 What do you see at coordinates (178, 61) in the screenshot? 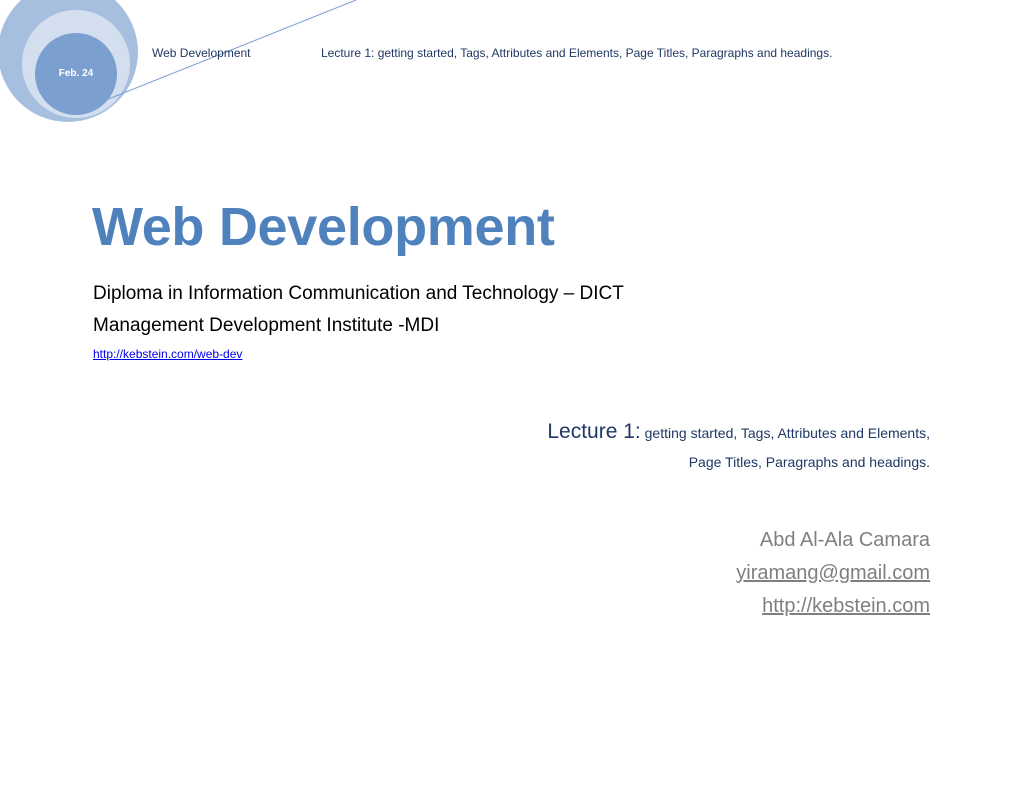
I see `header-circle-graphic` at bounding box center [178, 61].